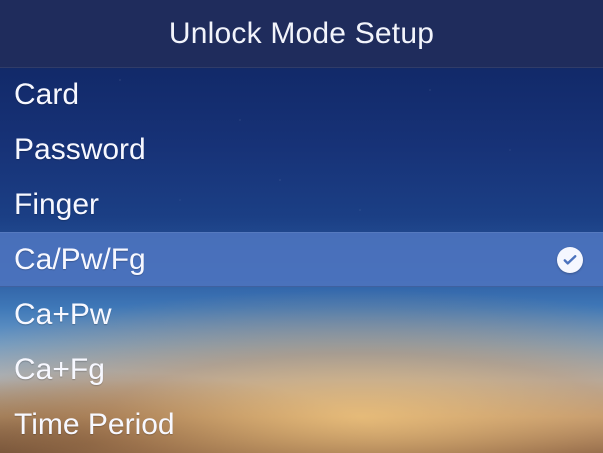  Describe the element at coordinates (80, 259) in the screenshot. I see `menu-item-label: Ca/Pw/Fg` at that location.